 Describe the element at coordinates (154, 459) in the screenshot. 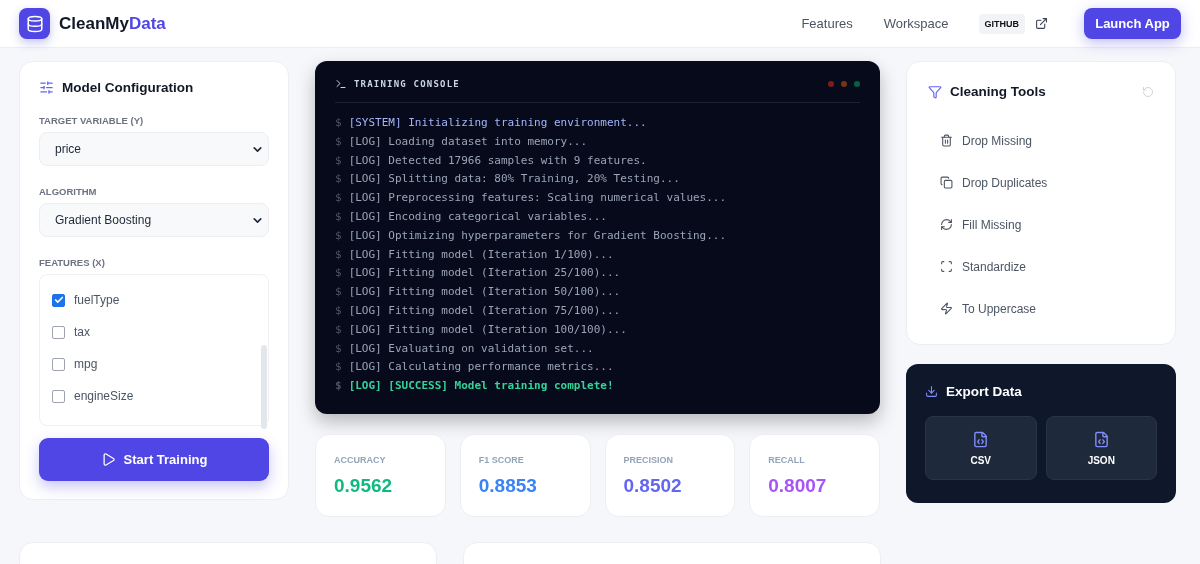

I see `start-training-button: Start Training` at that location.